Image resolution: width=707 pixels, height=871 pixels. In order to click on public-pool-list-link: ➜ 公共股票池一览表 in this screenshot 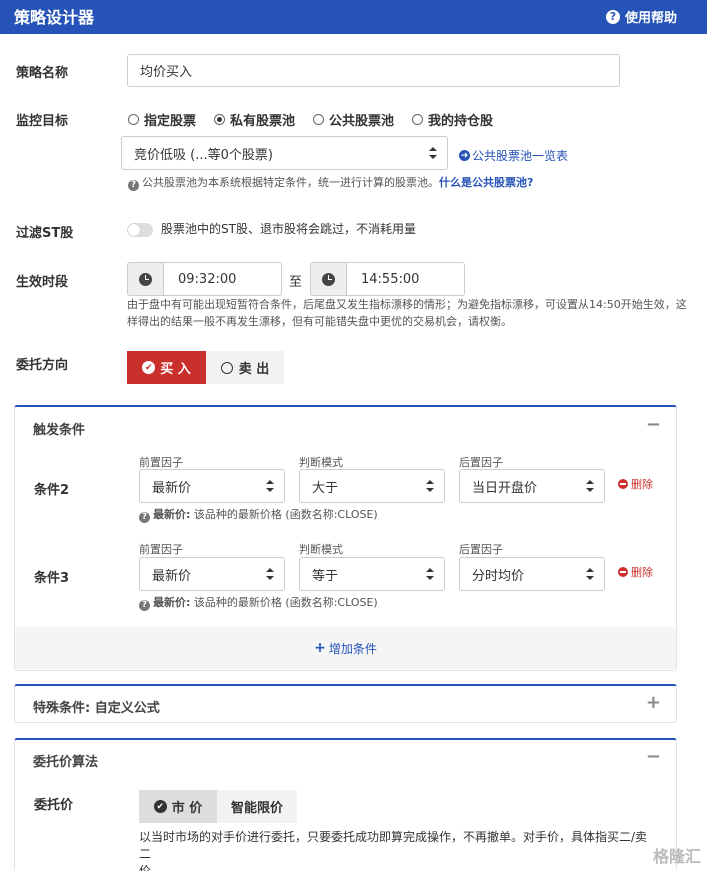, I will do `click(513, 155)`.